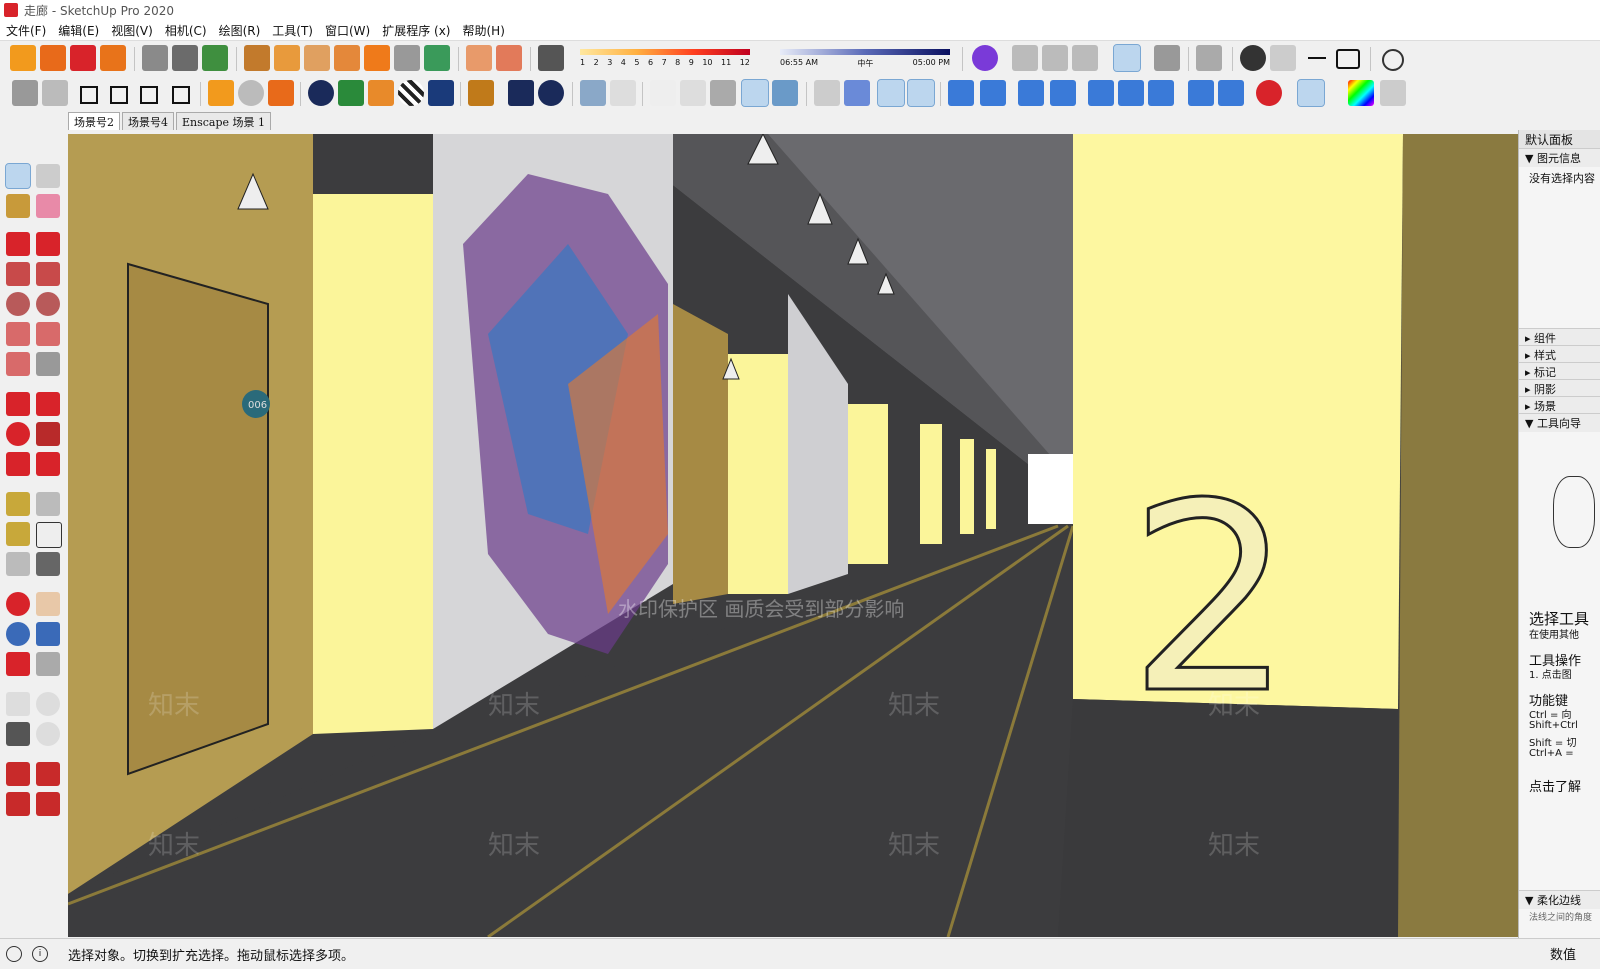  I want to click on pan-view-icon, so click(1055, 58).